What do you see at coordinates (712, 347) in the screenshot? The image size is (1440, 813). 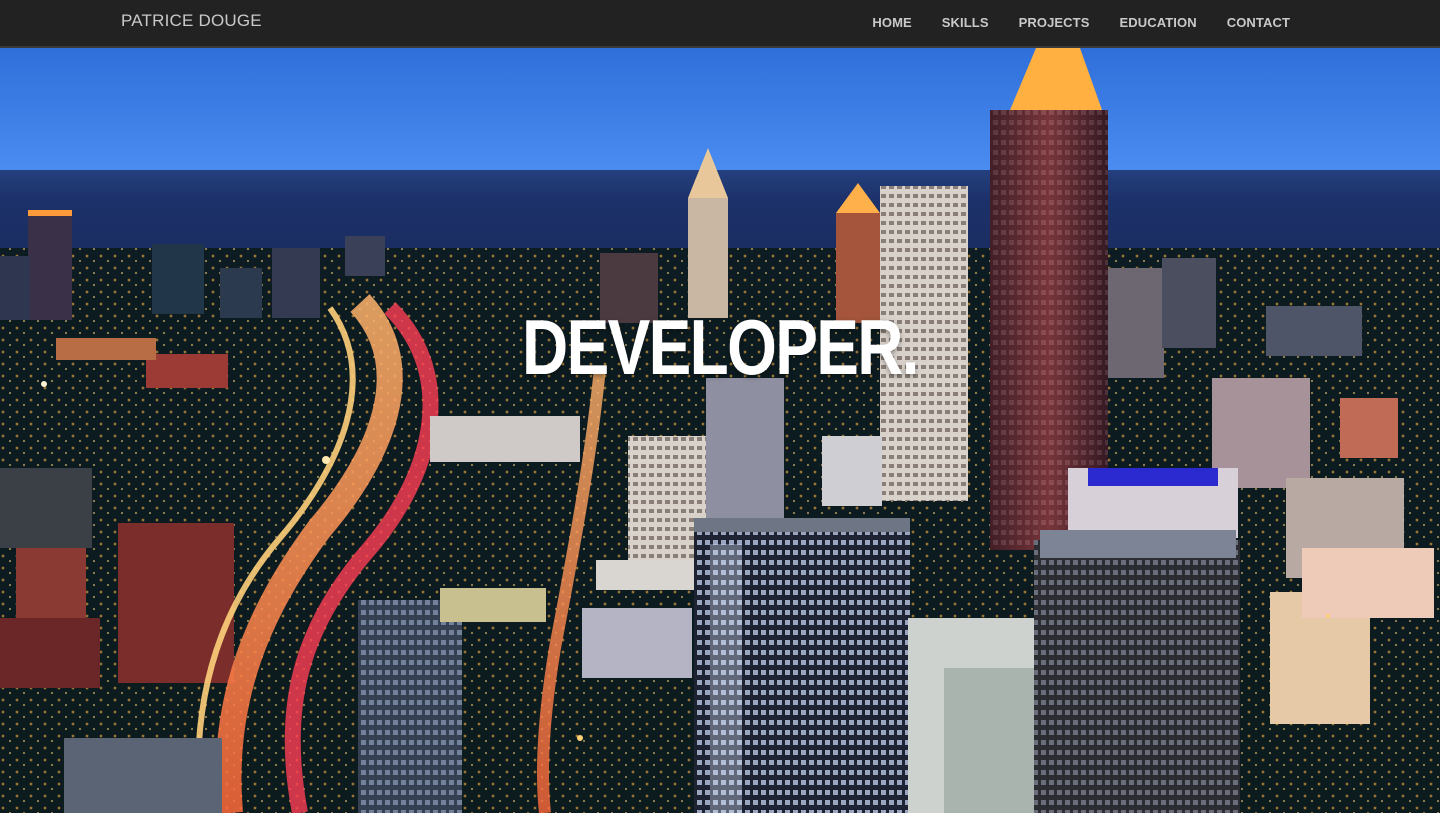 I see `hero-title-text: DEVELOPER` at bounding box center [712, 347].